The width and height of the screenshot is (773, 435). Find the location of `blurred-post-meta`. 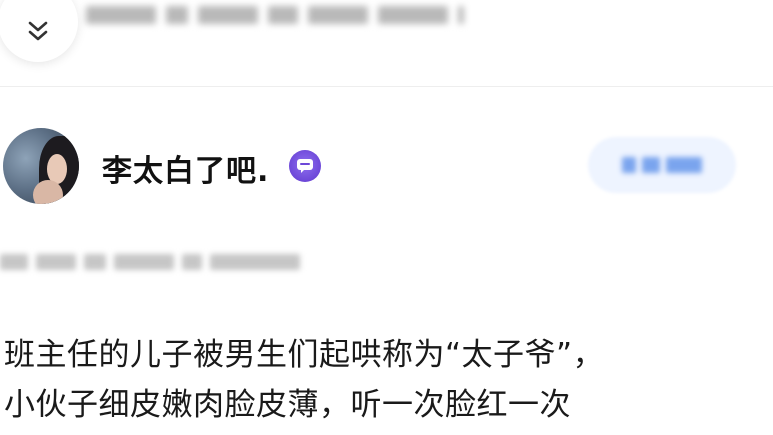

blurred-post-meta is located at coordinates (150, 262).